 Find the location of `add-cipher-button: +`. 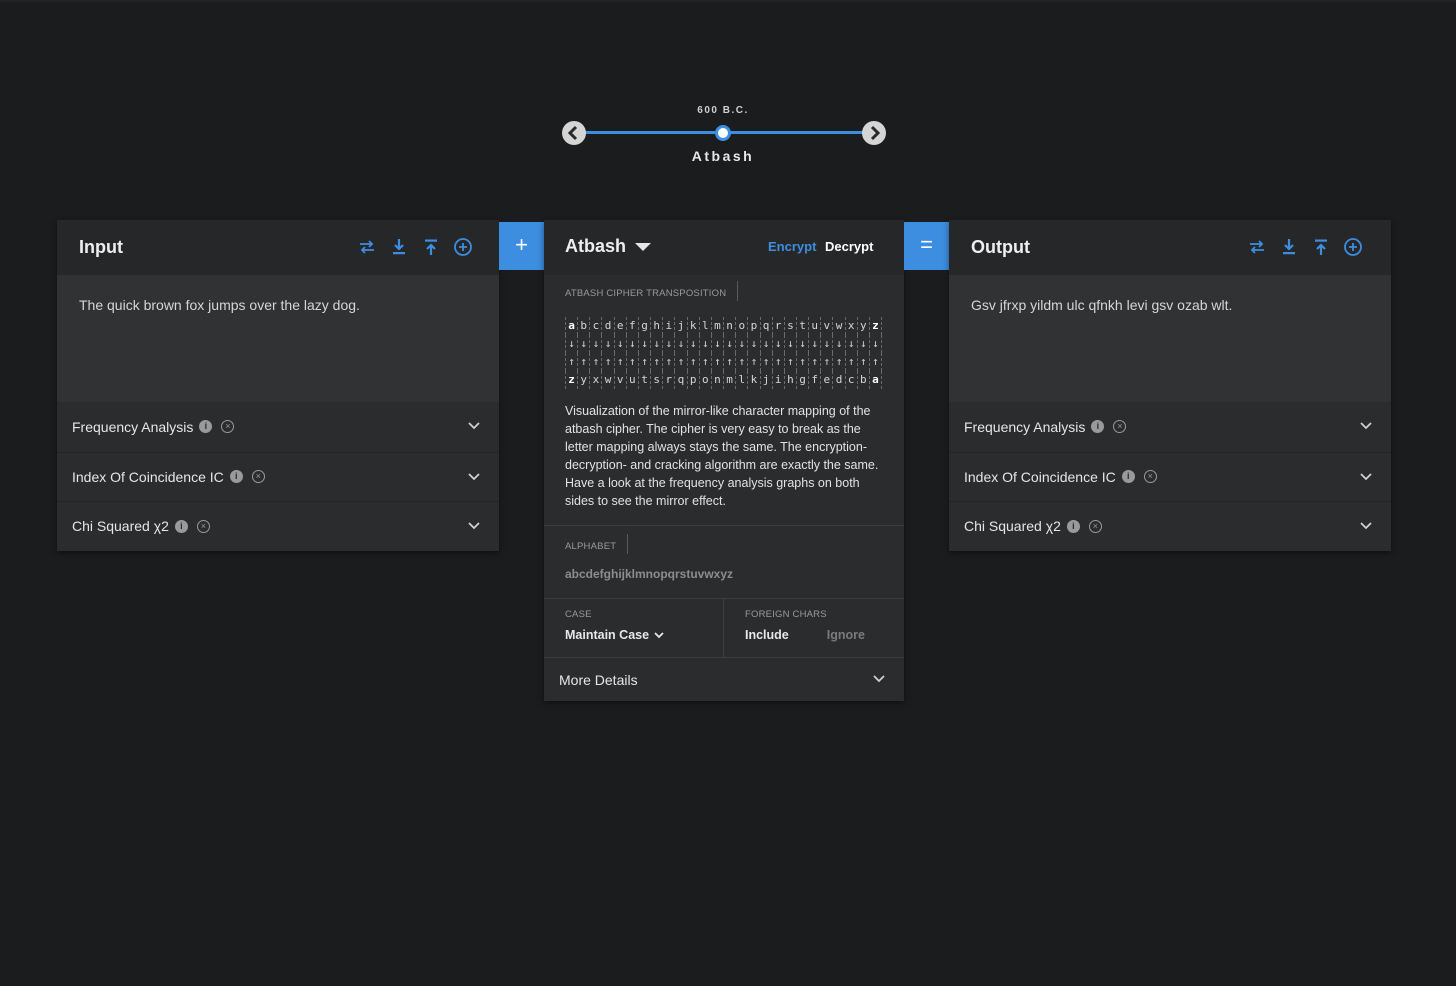

add-cipher-button: + is located at coordinates (521, 246).